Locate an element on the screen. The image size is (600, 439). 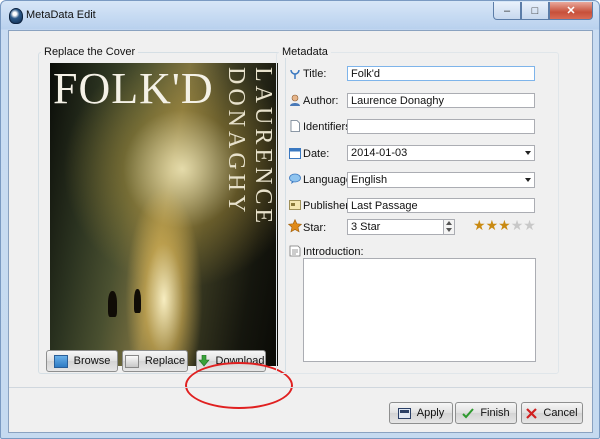
apply-button: Apply is located at coordinates (421, 413).